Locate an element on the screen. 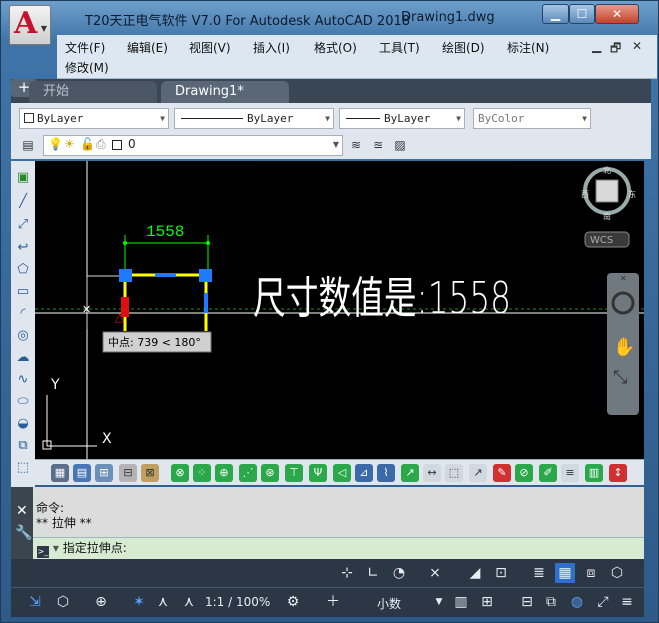 The width and height of the screenshot is (659, 623). tracking-icon: ⊹ is located at coordinates (347, 573).